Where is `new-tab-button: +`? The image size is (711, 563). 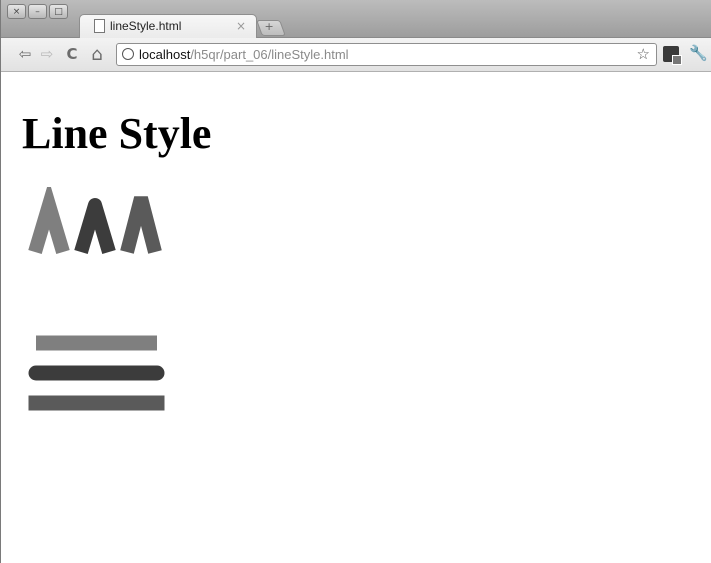
new-tab-button: + is located at coordinates (271, 28).